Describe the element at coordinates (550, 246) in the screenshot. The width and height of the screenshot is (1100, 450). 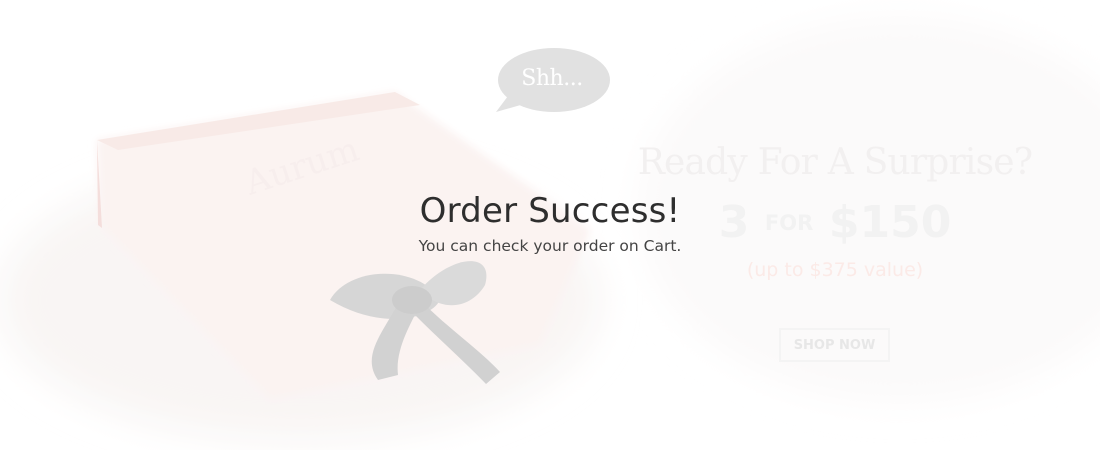
I see `order-success-message: You can check your order on Cart.` at that location.